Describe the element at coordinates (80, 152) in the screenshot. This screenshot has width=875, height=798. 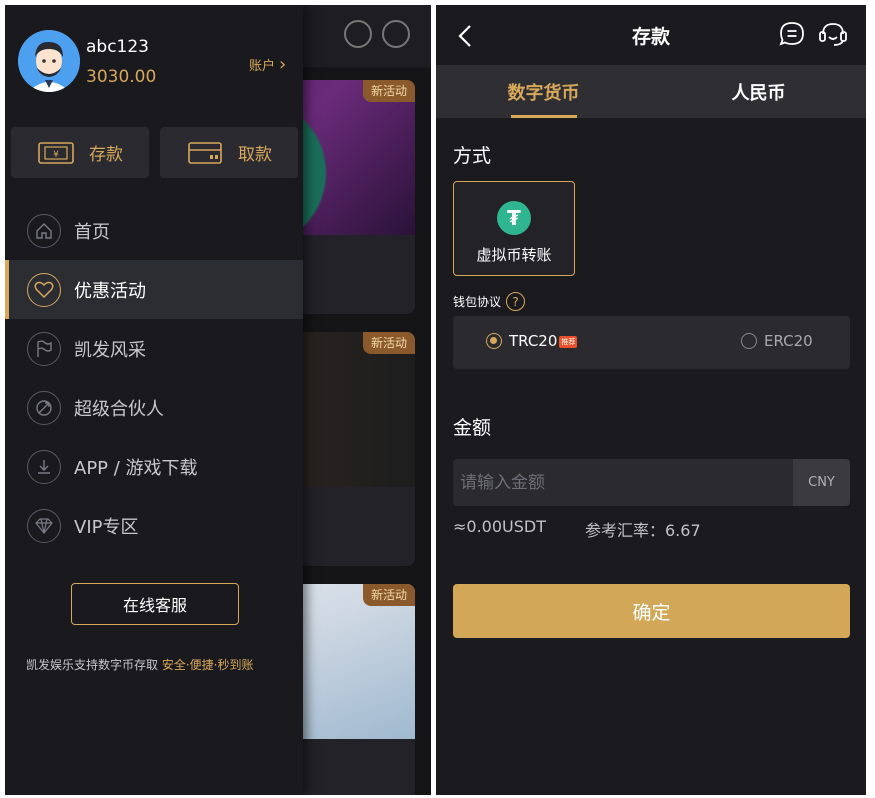
I see `deposit-button: ¥ 存款` at that location.